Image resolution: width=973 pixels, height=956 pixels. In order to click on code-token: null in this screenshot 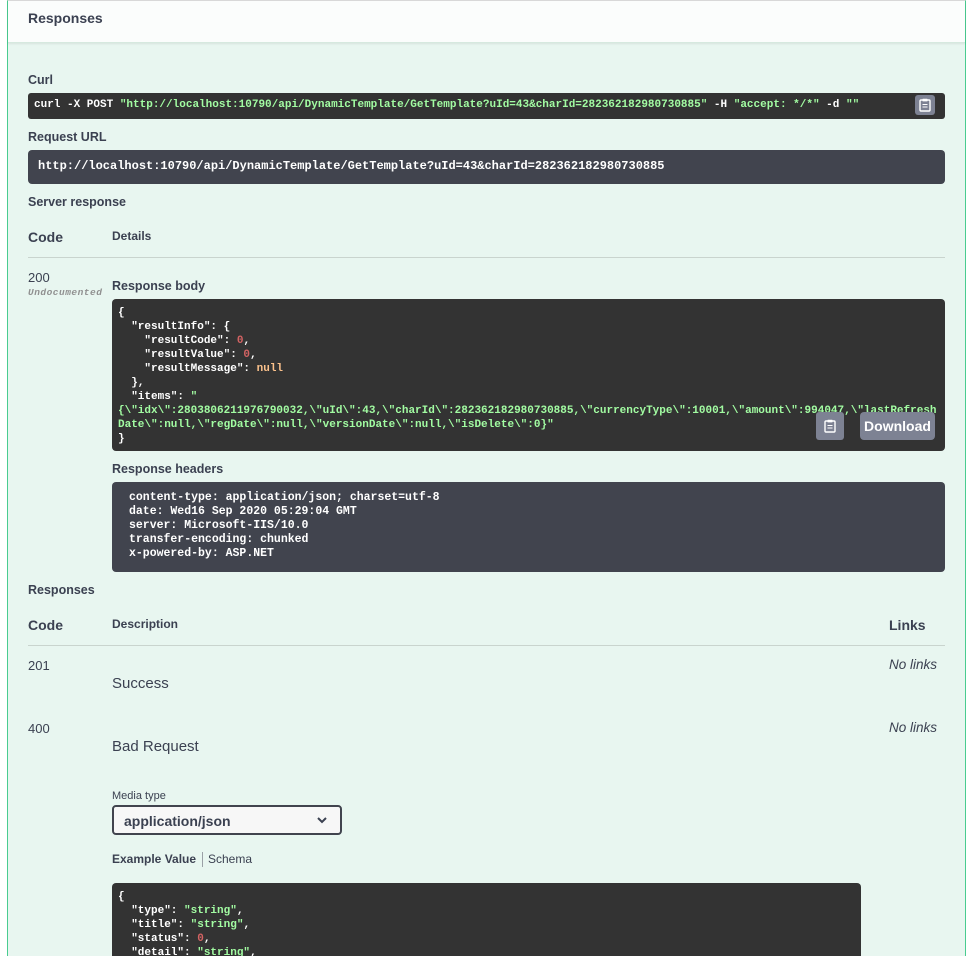, I will do `click(270, 369)`.